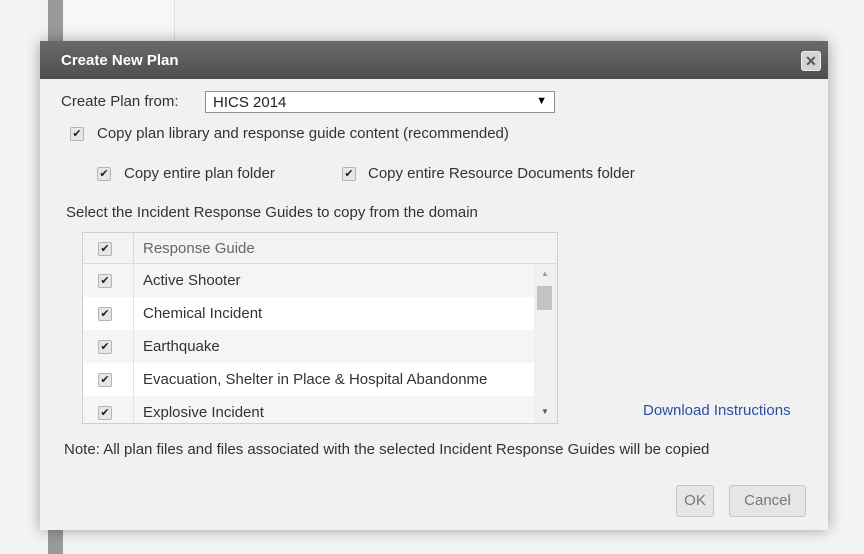 This screenshot has width=864, height=554. Describe the element at coordinates (203, 313) in the screenshot. I see `row-label: Chemical Incident` at that location.